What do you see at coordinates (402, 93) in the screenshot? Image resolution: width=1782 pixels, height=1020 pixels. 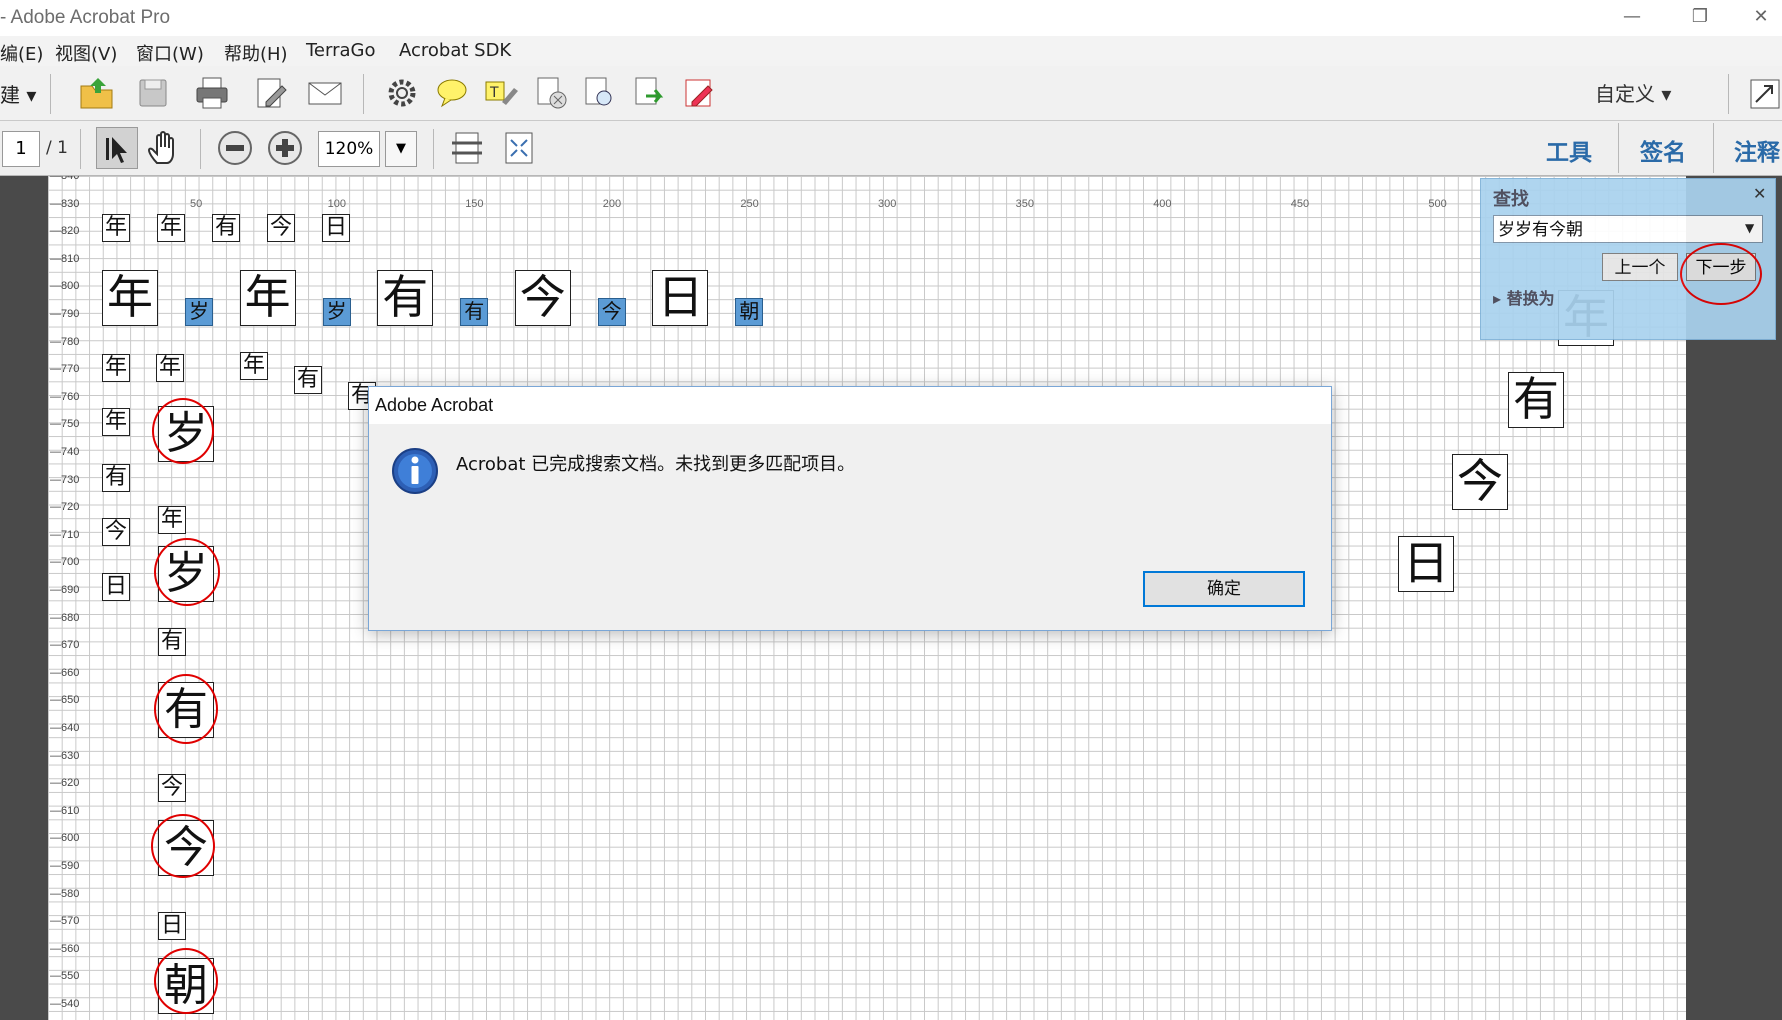 I see `gear-icon` at bounding box center [402, 93].